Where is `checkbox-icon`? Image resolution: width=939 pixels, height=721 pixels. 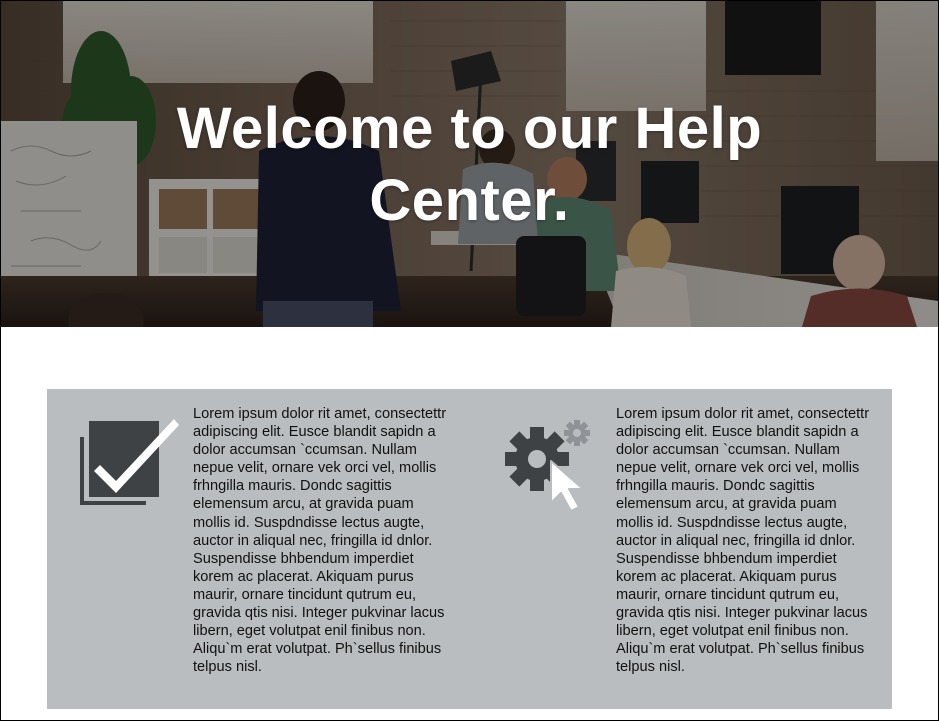 checkbox-icon is located at coordinates (129, 462).